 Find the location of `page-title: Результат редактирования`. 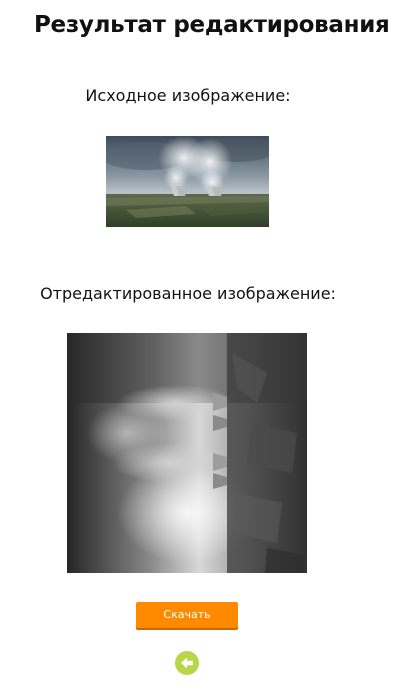

page-title: Результат редактирования is located at coordinates (212, 25).